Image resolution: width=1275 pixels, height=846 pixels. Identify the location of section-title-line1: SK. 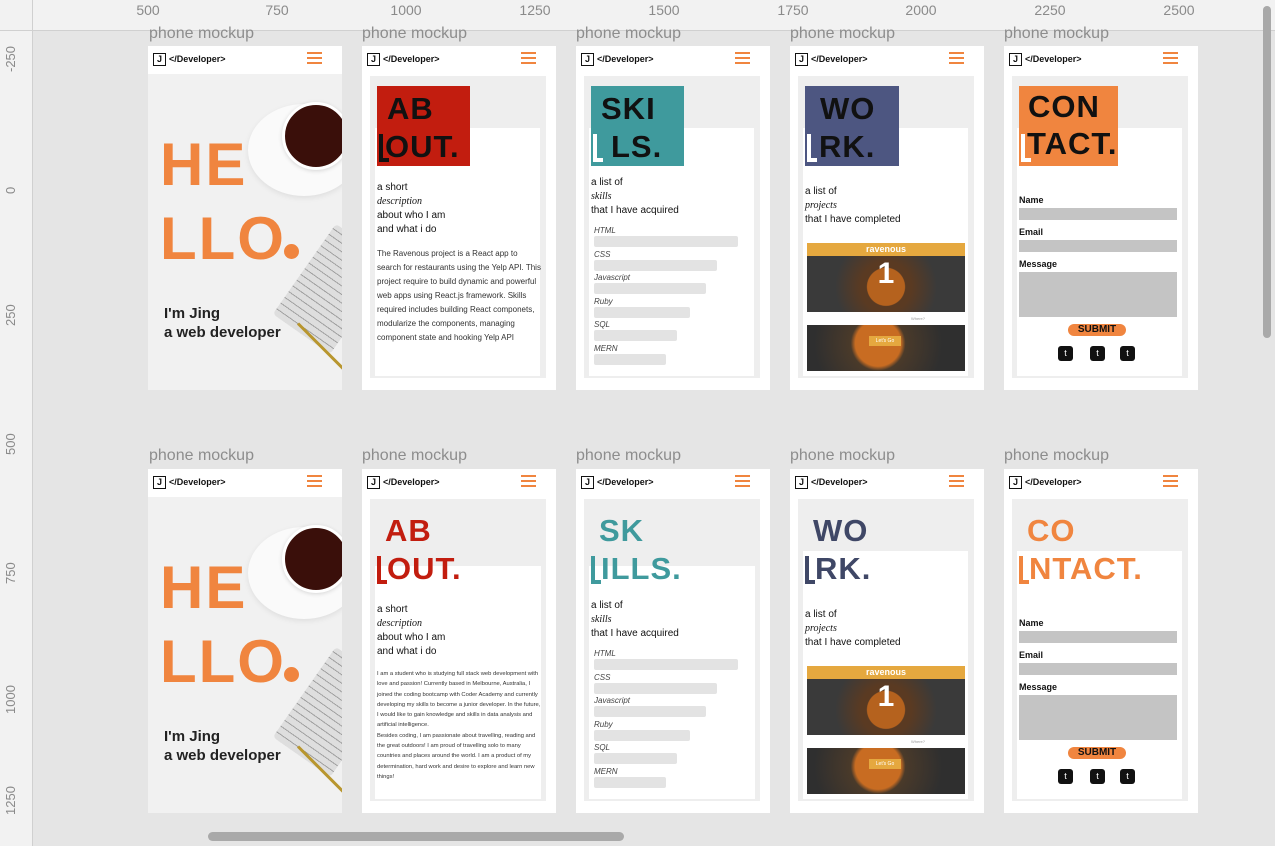
(622, 530).